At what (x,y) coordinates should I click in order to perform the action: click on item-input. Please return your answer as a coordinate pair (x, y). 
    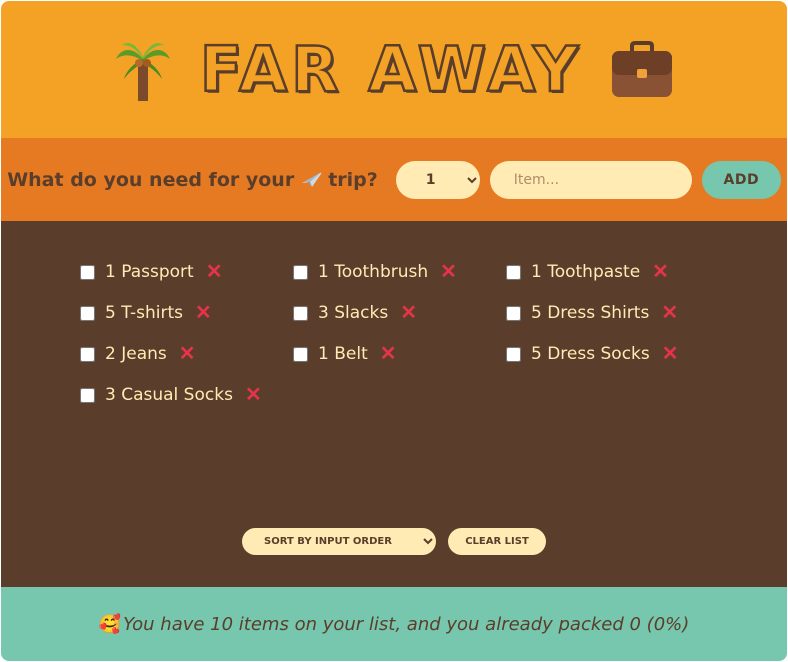
    Looking at the image, I should click on (590, 179).